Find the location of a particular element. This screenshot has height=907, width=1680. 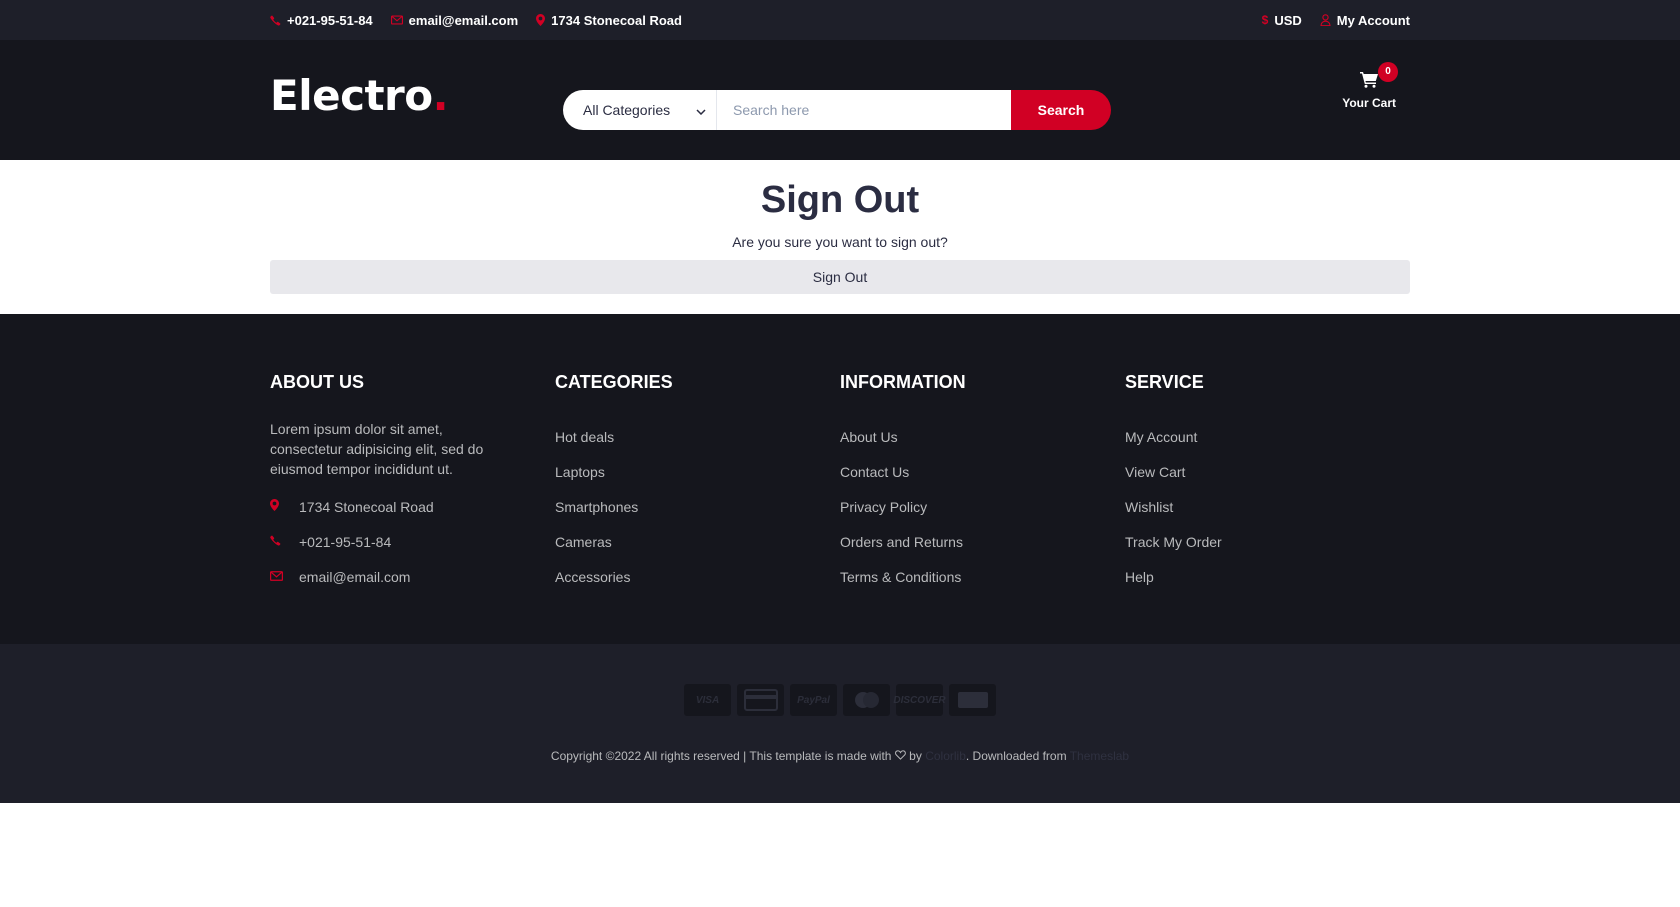

credit-card-icon is located at coordinates (760, 700).